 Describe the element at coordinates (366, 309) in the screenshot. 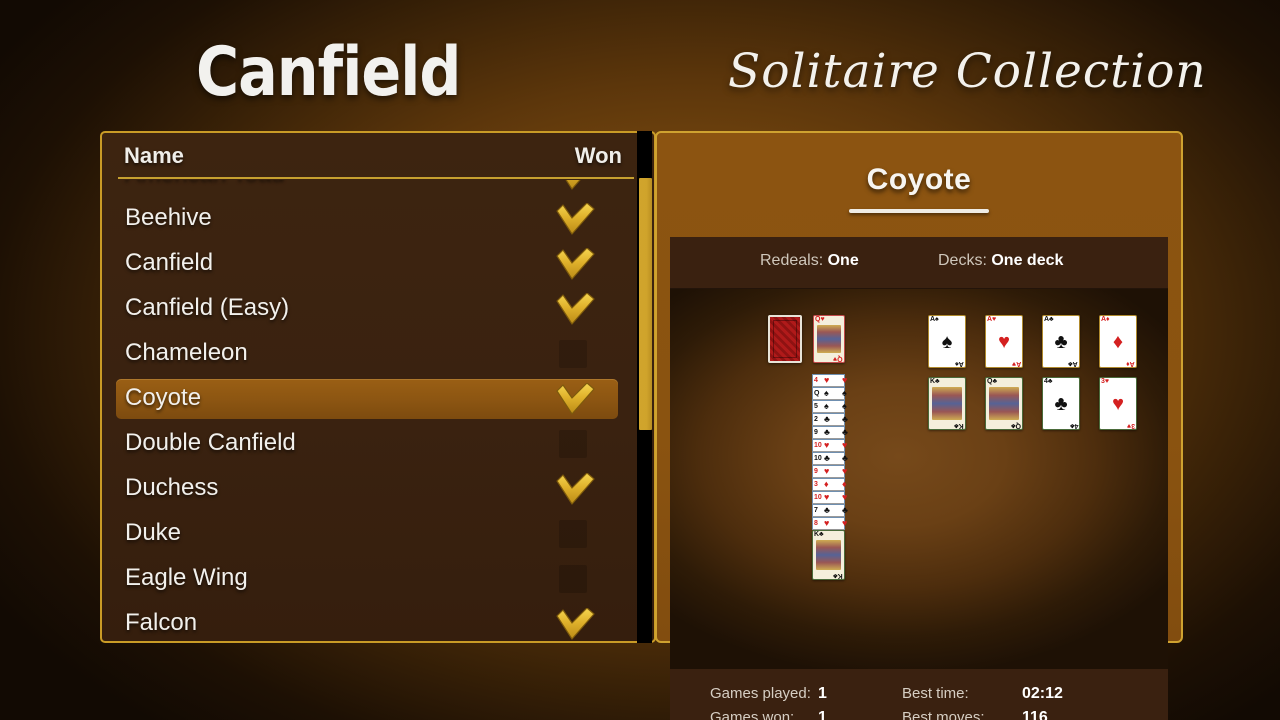

I see `list-item: Canfield (Easy)` at that location.